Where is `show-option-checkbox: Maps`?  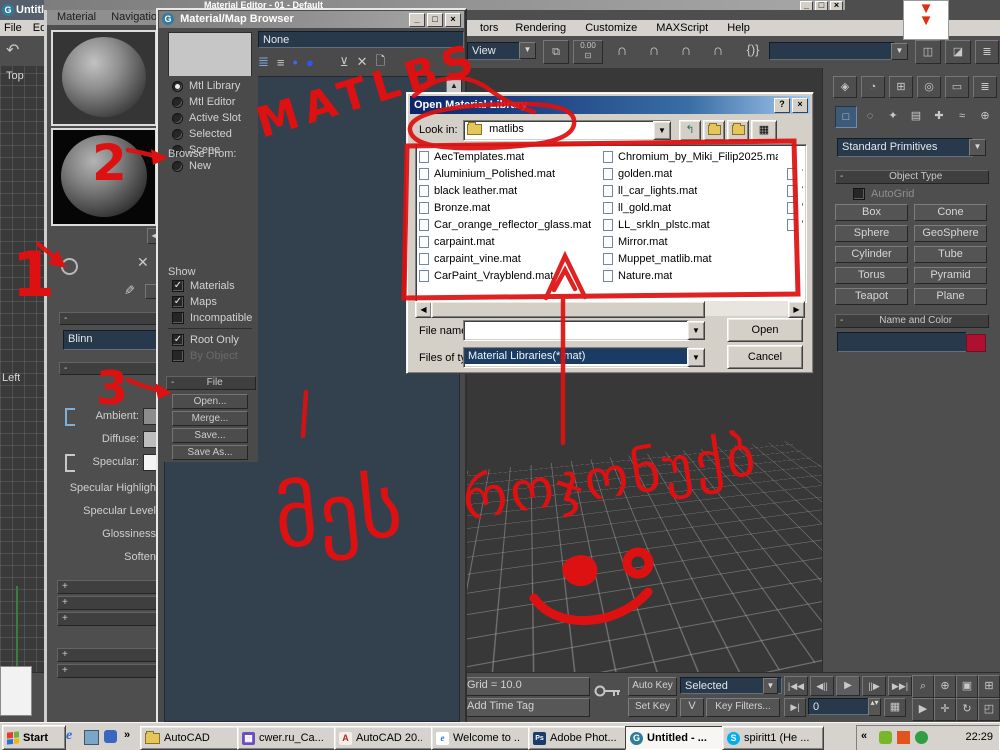 show-option-checkbox: Maps is located at coordinates (215, 302).